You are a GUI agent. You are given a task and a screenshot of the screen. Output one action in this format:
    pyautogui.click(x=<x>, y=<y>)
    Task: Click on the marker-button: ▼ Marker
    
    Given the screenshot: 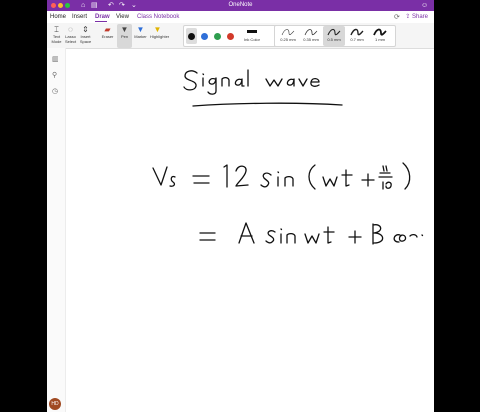 What is the action you would take?
    pyautogui.click(x=140, y=36)
    